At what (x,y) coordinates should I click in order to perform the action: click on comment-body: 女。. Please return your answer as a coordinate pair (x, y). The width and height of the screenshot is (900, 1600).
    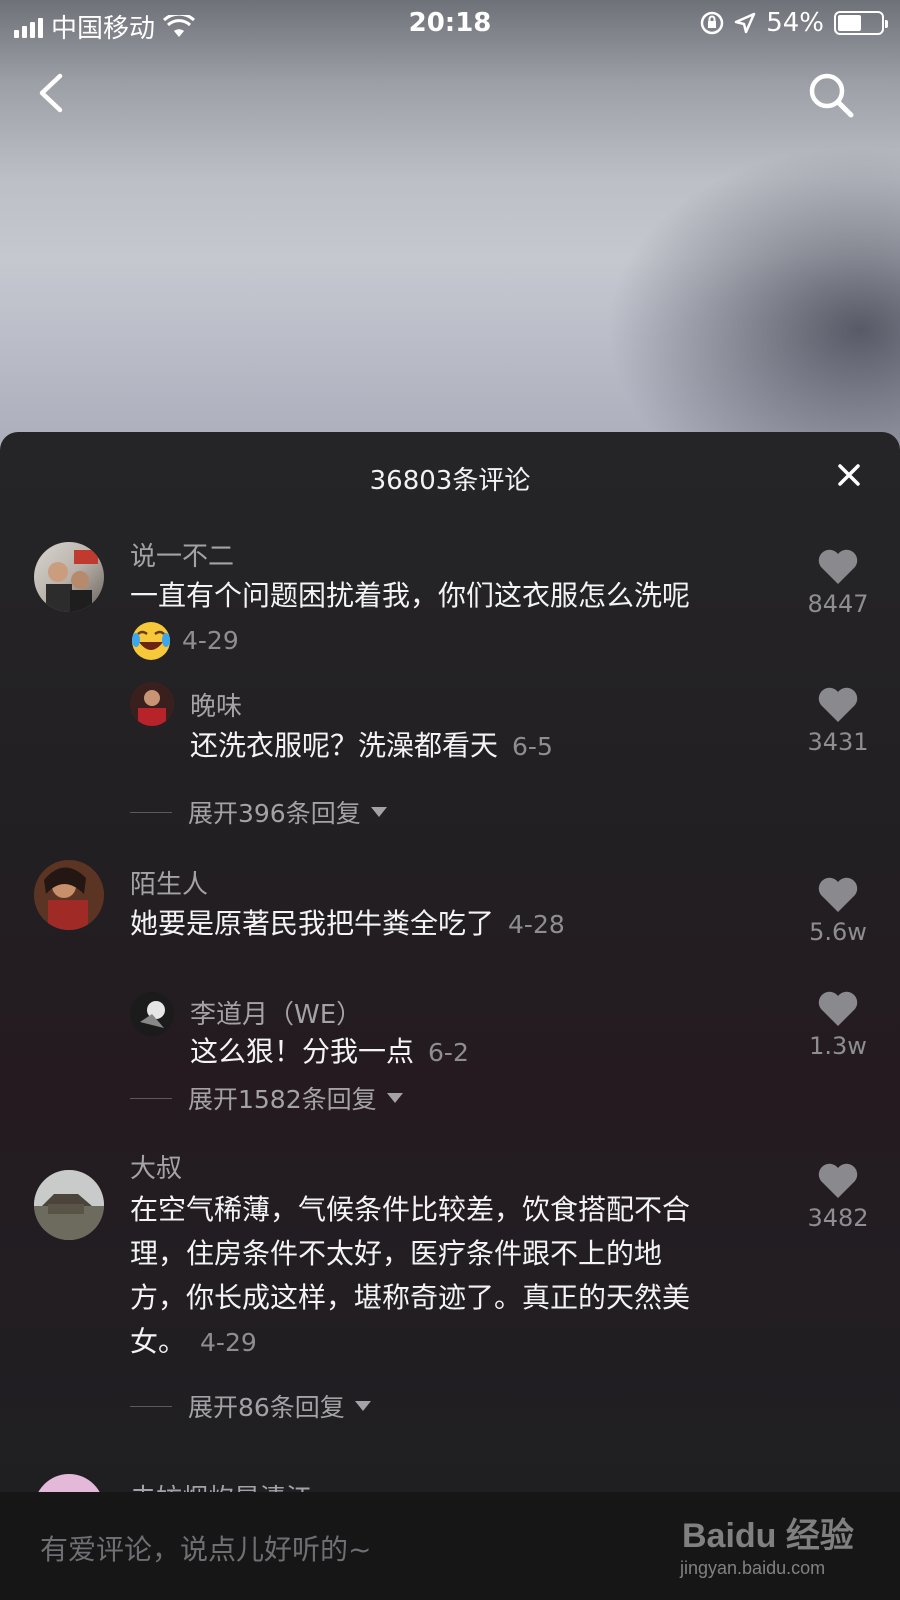
    Looking at the image, I should click on (158, 1341).